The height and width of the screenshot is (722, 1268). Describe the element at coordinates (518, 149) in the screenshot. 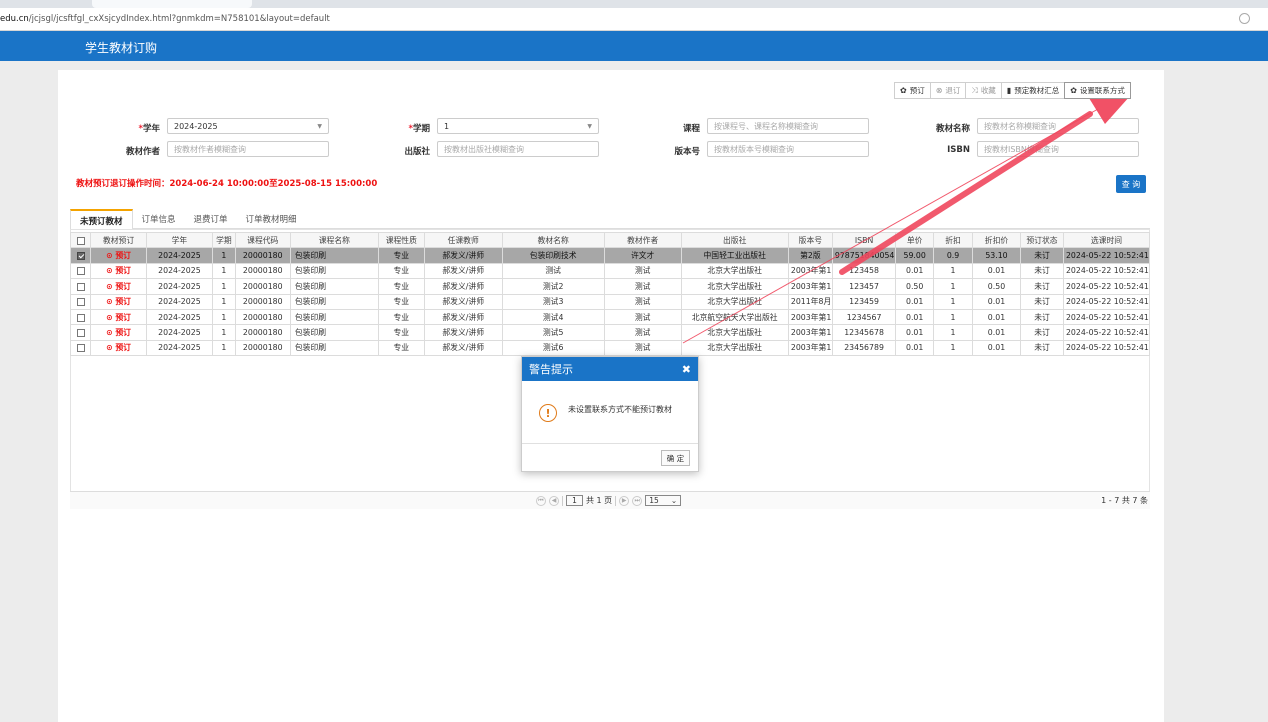

I see `publisher-input: 按教材出版社模糊查询` at that location.